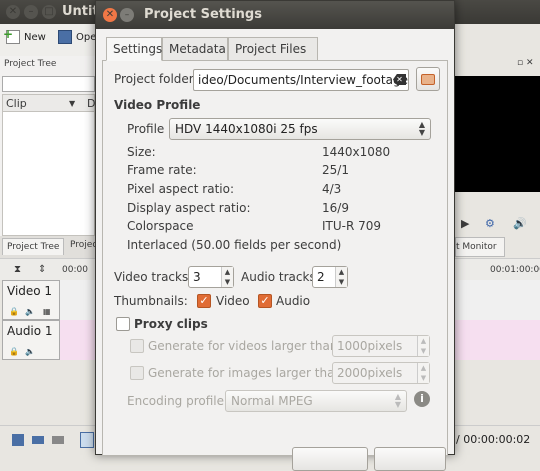 This screenshot has width=540, height=471. What do you see at coordinates (31, 300) in the screenshot?
I see `track-header-video: Video 1 🔒 🔈 ▦` at bounding box center [31, 300].